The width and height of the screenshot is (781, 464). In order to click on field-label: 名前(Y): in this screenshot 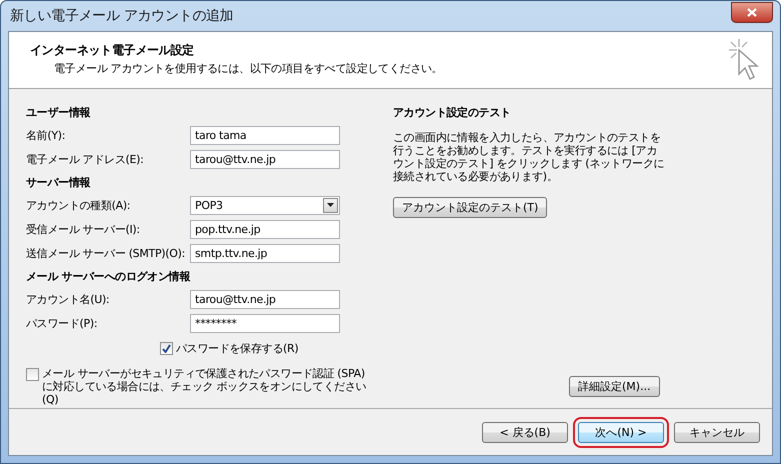, I will do `click(46, 135)`.